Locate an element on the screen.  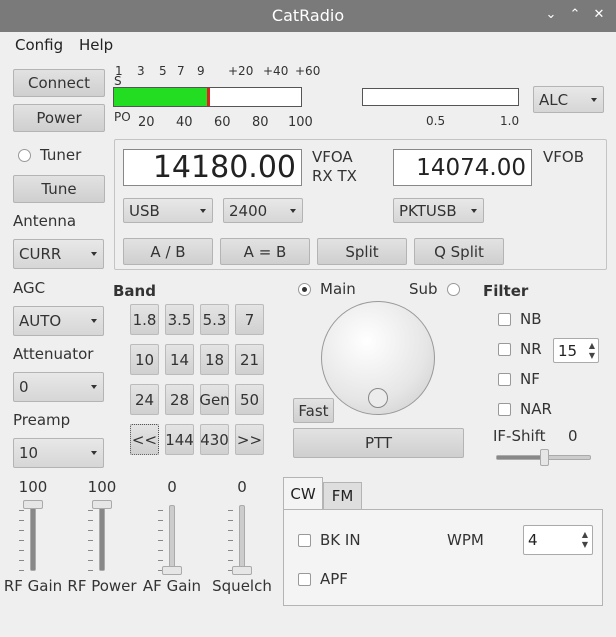
preamp-select: 10 is located at coordinates (58, 453).